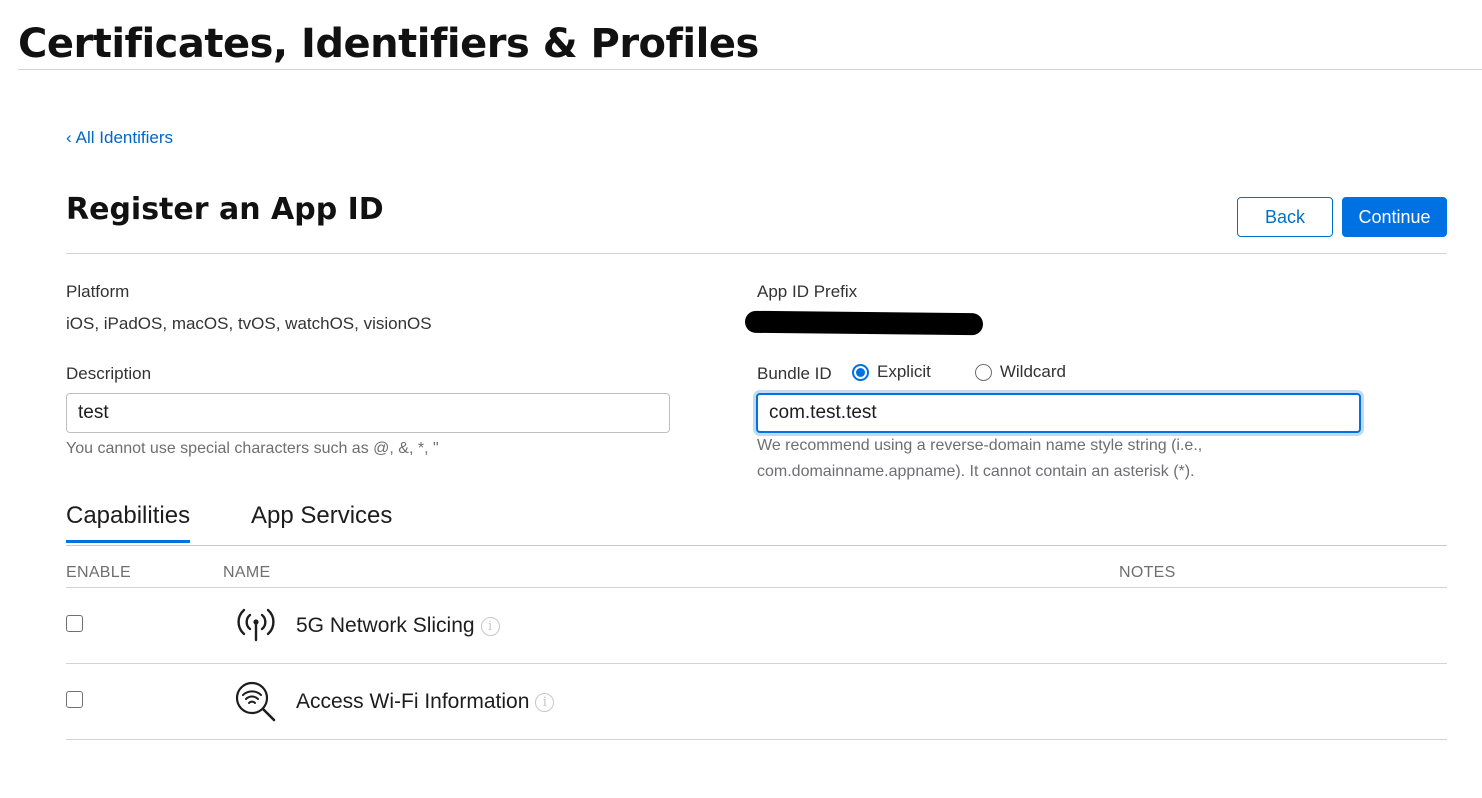  What do you see at coordinates (1147, 572) in the screenshot?
I see `notes-column-header: NOTES` at bounding box center [1147, 572].